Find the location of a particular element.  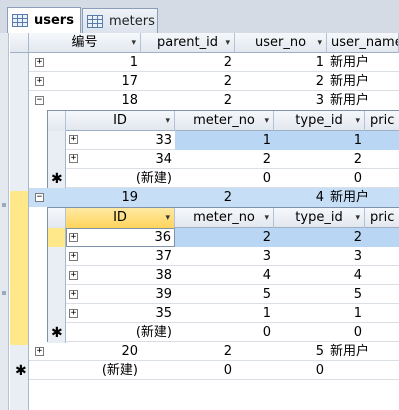

column-header-user-no: user_no ▾ is located at coordinates (281, 43).